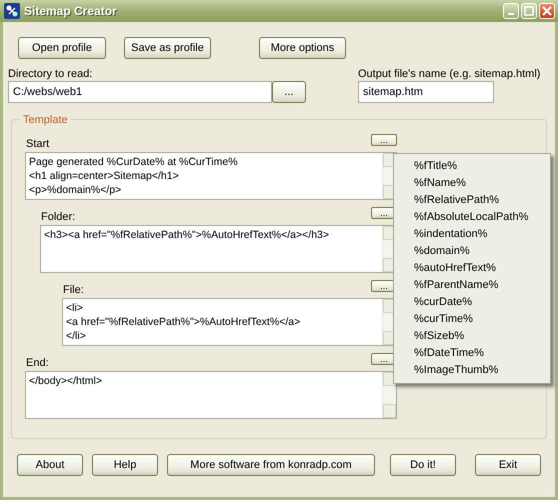 This screenshot has height=500, width=558. Describe the element at coordinates (472, 217) in the screenshot. I see `menu-item: %fAbsoluteLocalPath%` at that location.